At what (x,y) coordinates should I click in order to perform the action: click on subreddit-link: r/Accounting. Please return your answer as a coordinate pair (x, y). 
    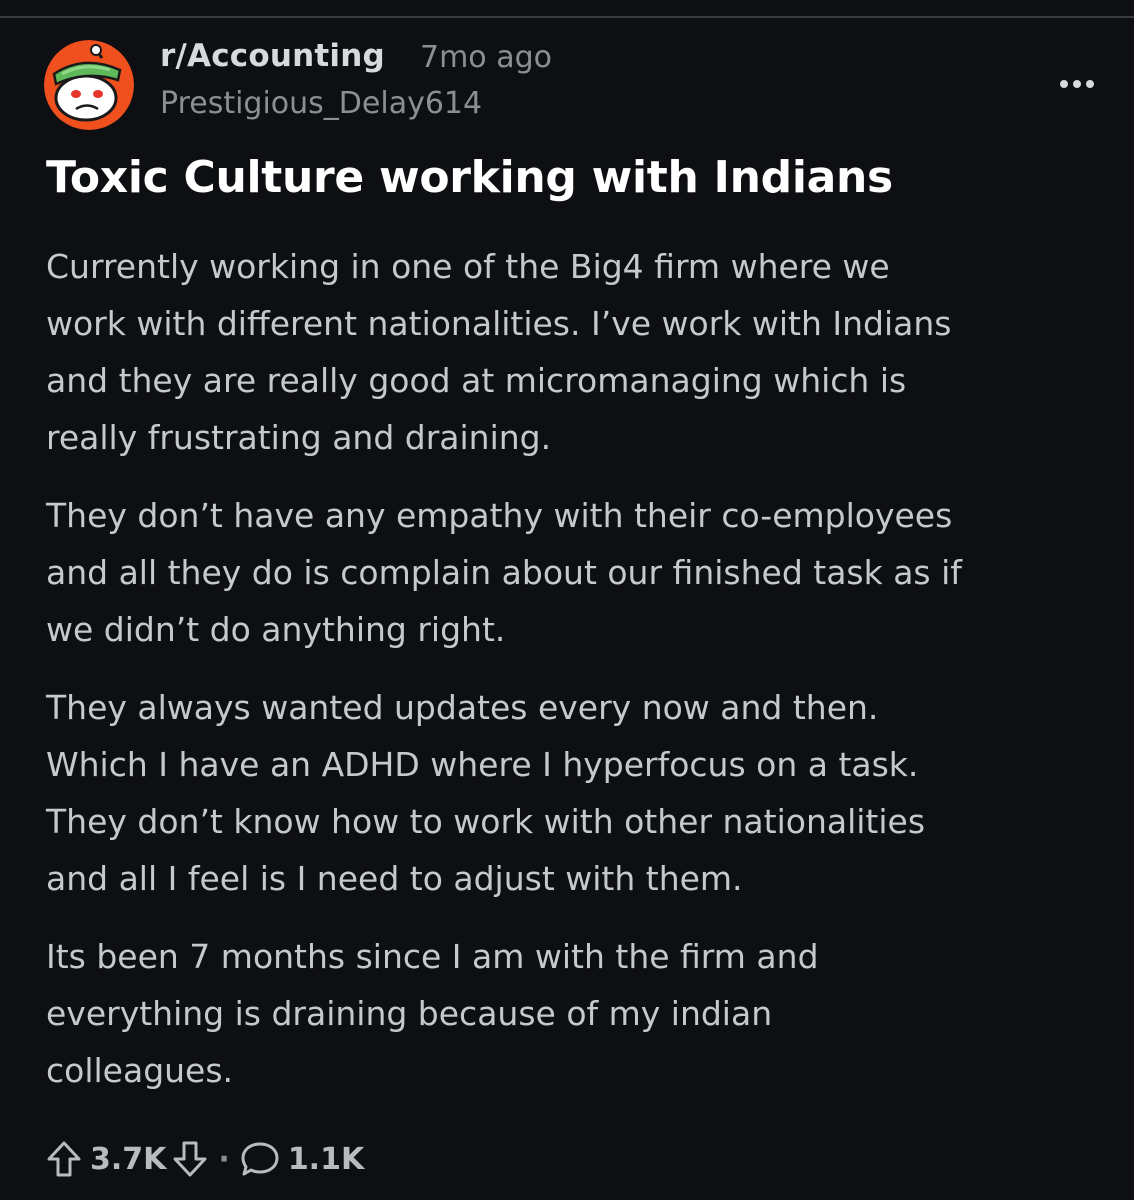
    Looking at the image, I should click on (272, 56).